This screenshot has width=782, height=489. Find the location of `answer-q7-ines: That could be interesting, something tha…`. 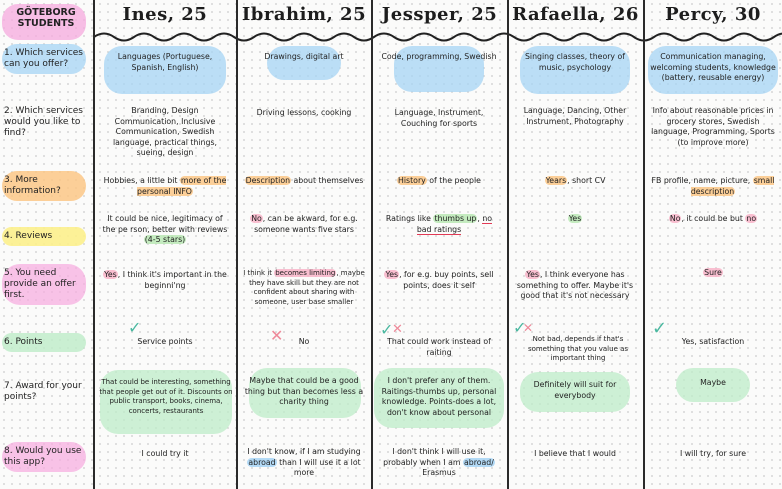

answer-q7-ines: That could be interesting, something tha… is located at coordinates (166, 402).